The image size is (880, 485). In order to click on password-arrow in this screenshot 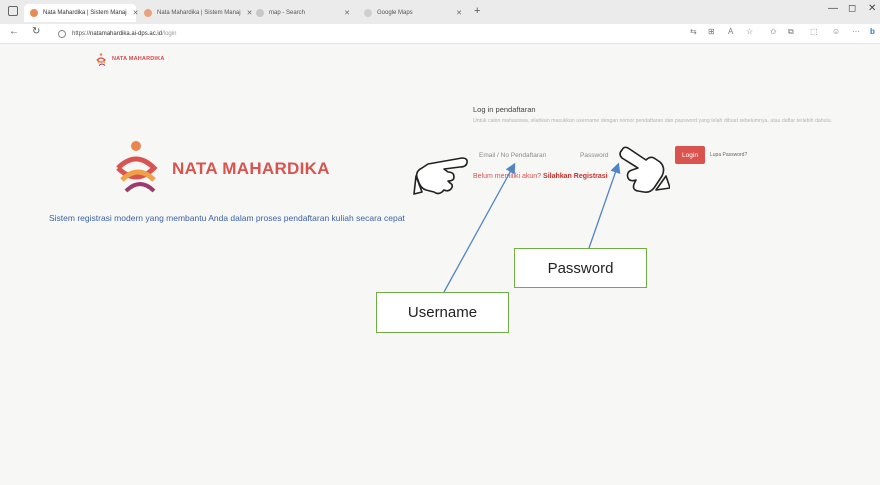, I will do `click(604, 205)`.